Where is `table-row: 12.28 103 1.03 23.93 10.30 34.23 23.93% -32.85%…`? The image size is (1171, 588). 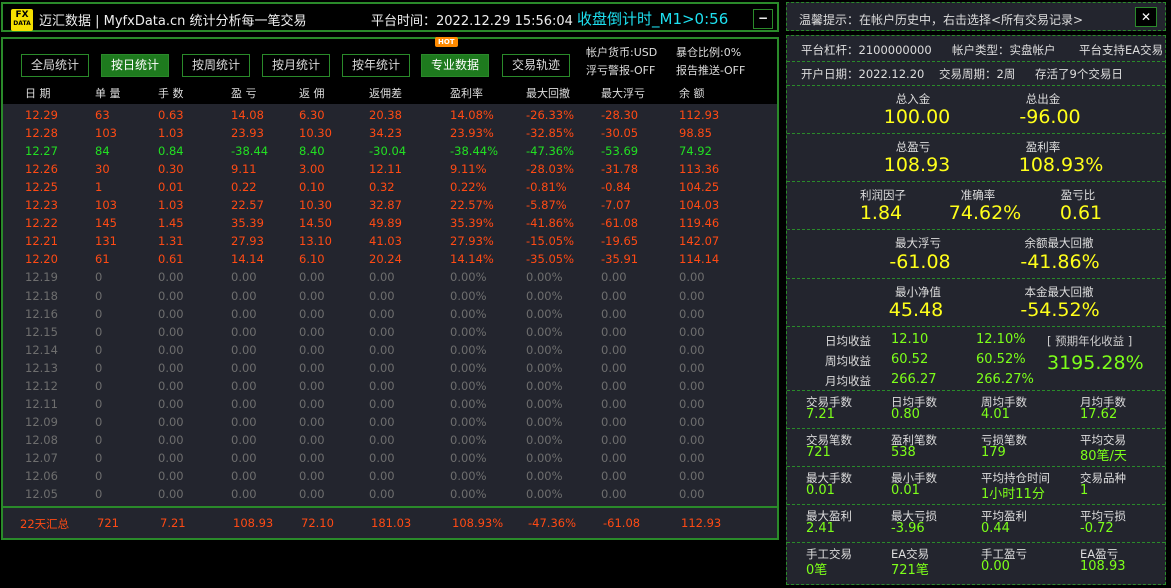
table-row: 12.28 103 1.03 23.93 10.30 34.23 23.93% -32.85%… is located at coordinates (390, 134).